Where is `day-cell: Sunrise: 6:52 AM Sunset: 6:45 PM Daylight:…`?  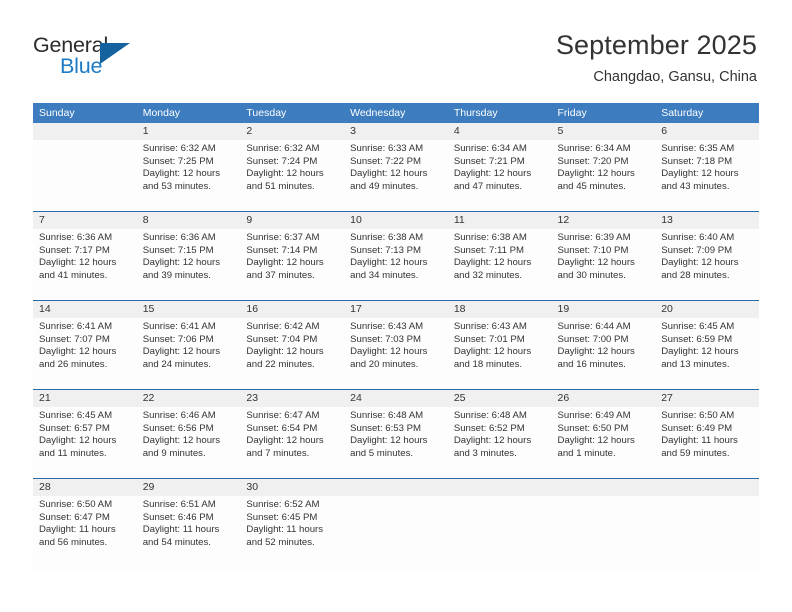 day-cell: Sunrise: 6:52 AM Sunset: 6:45 PM Daylight:… is located at coordinates (292, 531).